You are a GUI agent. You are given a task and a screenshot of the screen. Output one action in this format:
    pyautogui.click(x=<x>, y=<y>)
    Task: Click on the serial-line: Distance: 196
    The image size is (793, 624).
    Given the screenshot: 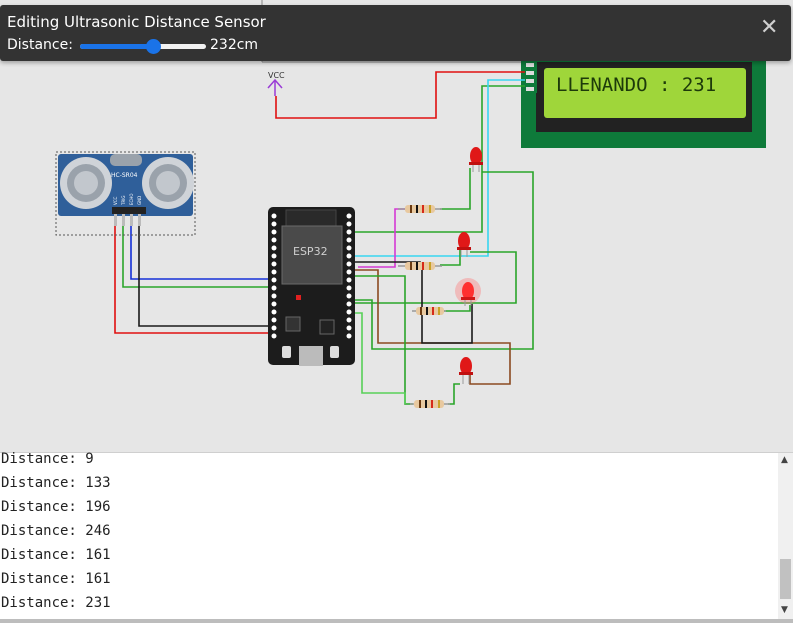 What is the action you would take?
    pyautogui.click(x=56, y=507)
    